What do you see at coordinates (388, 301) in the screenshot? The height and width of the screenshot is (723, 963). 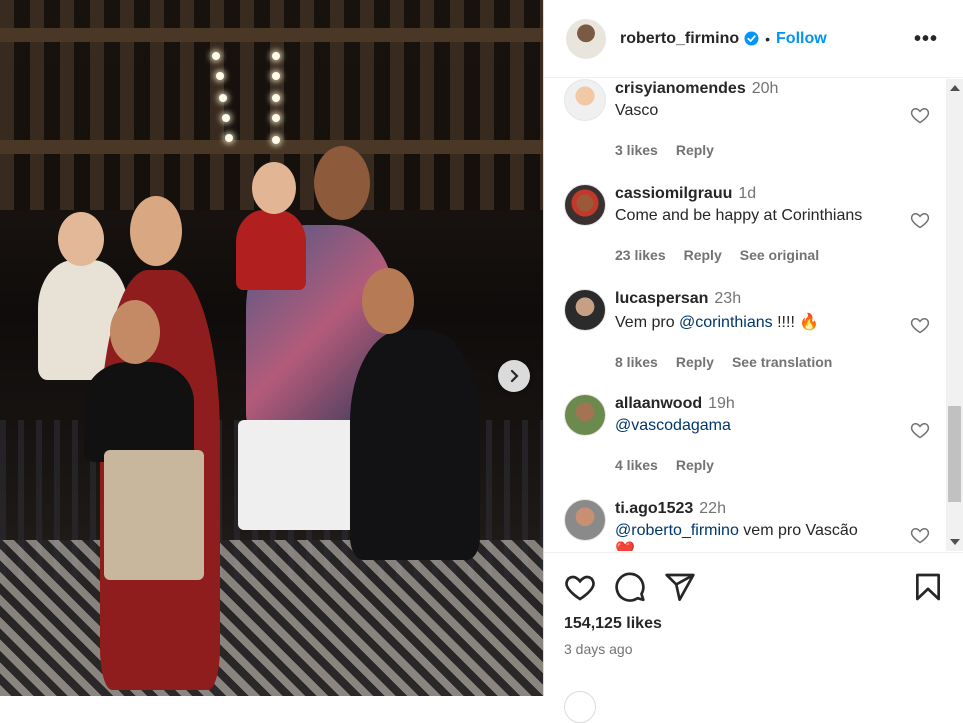 I see `girl-right-head` at bounding box center [388, 301].